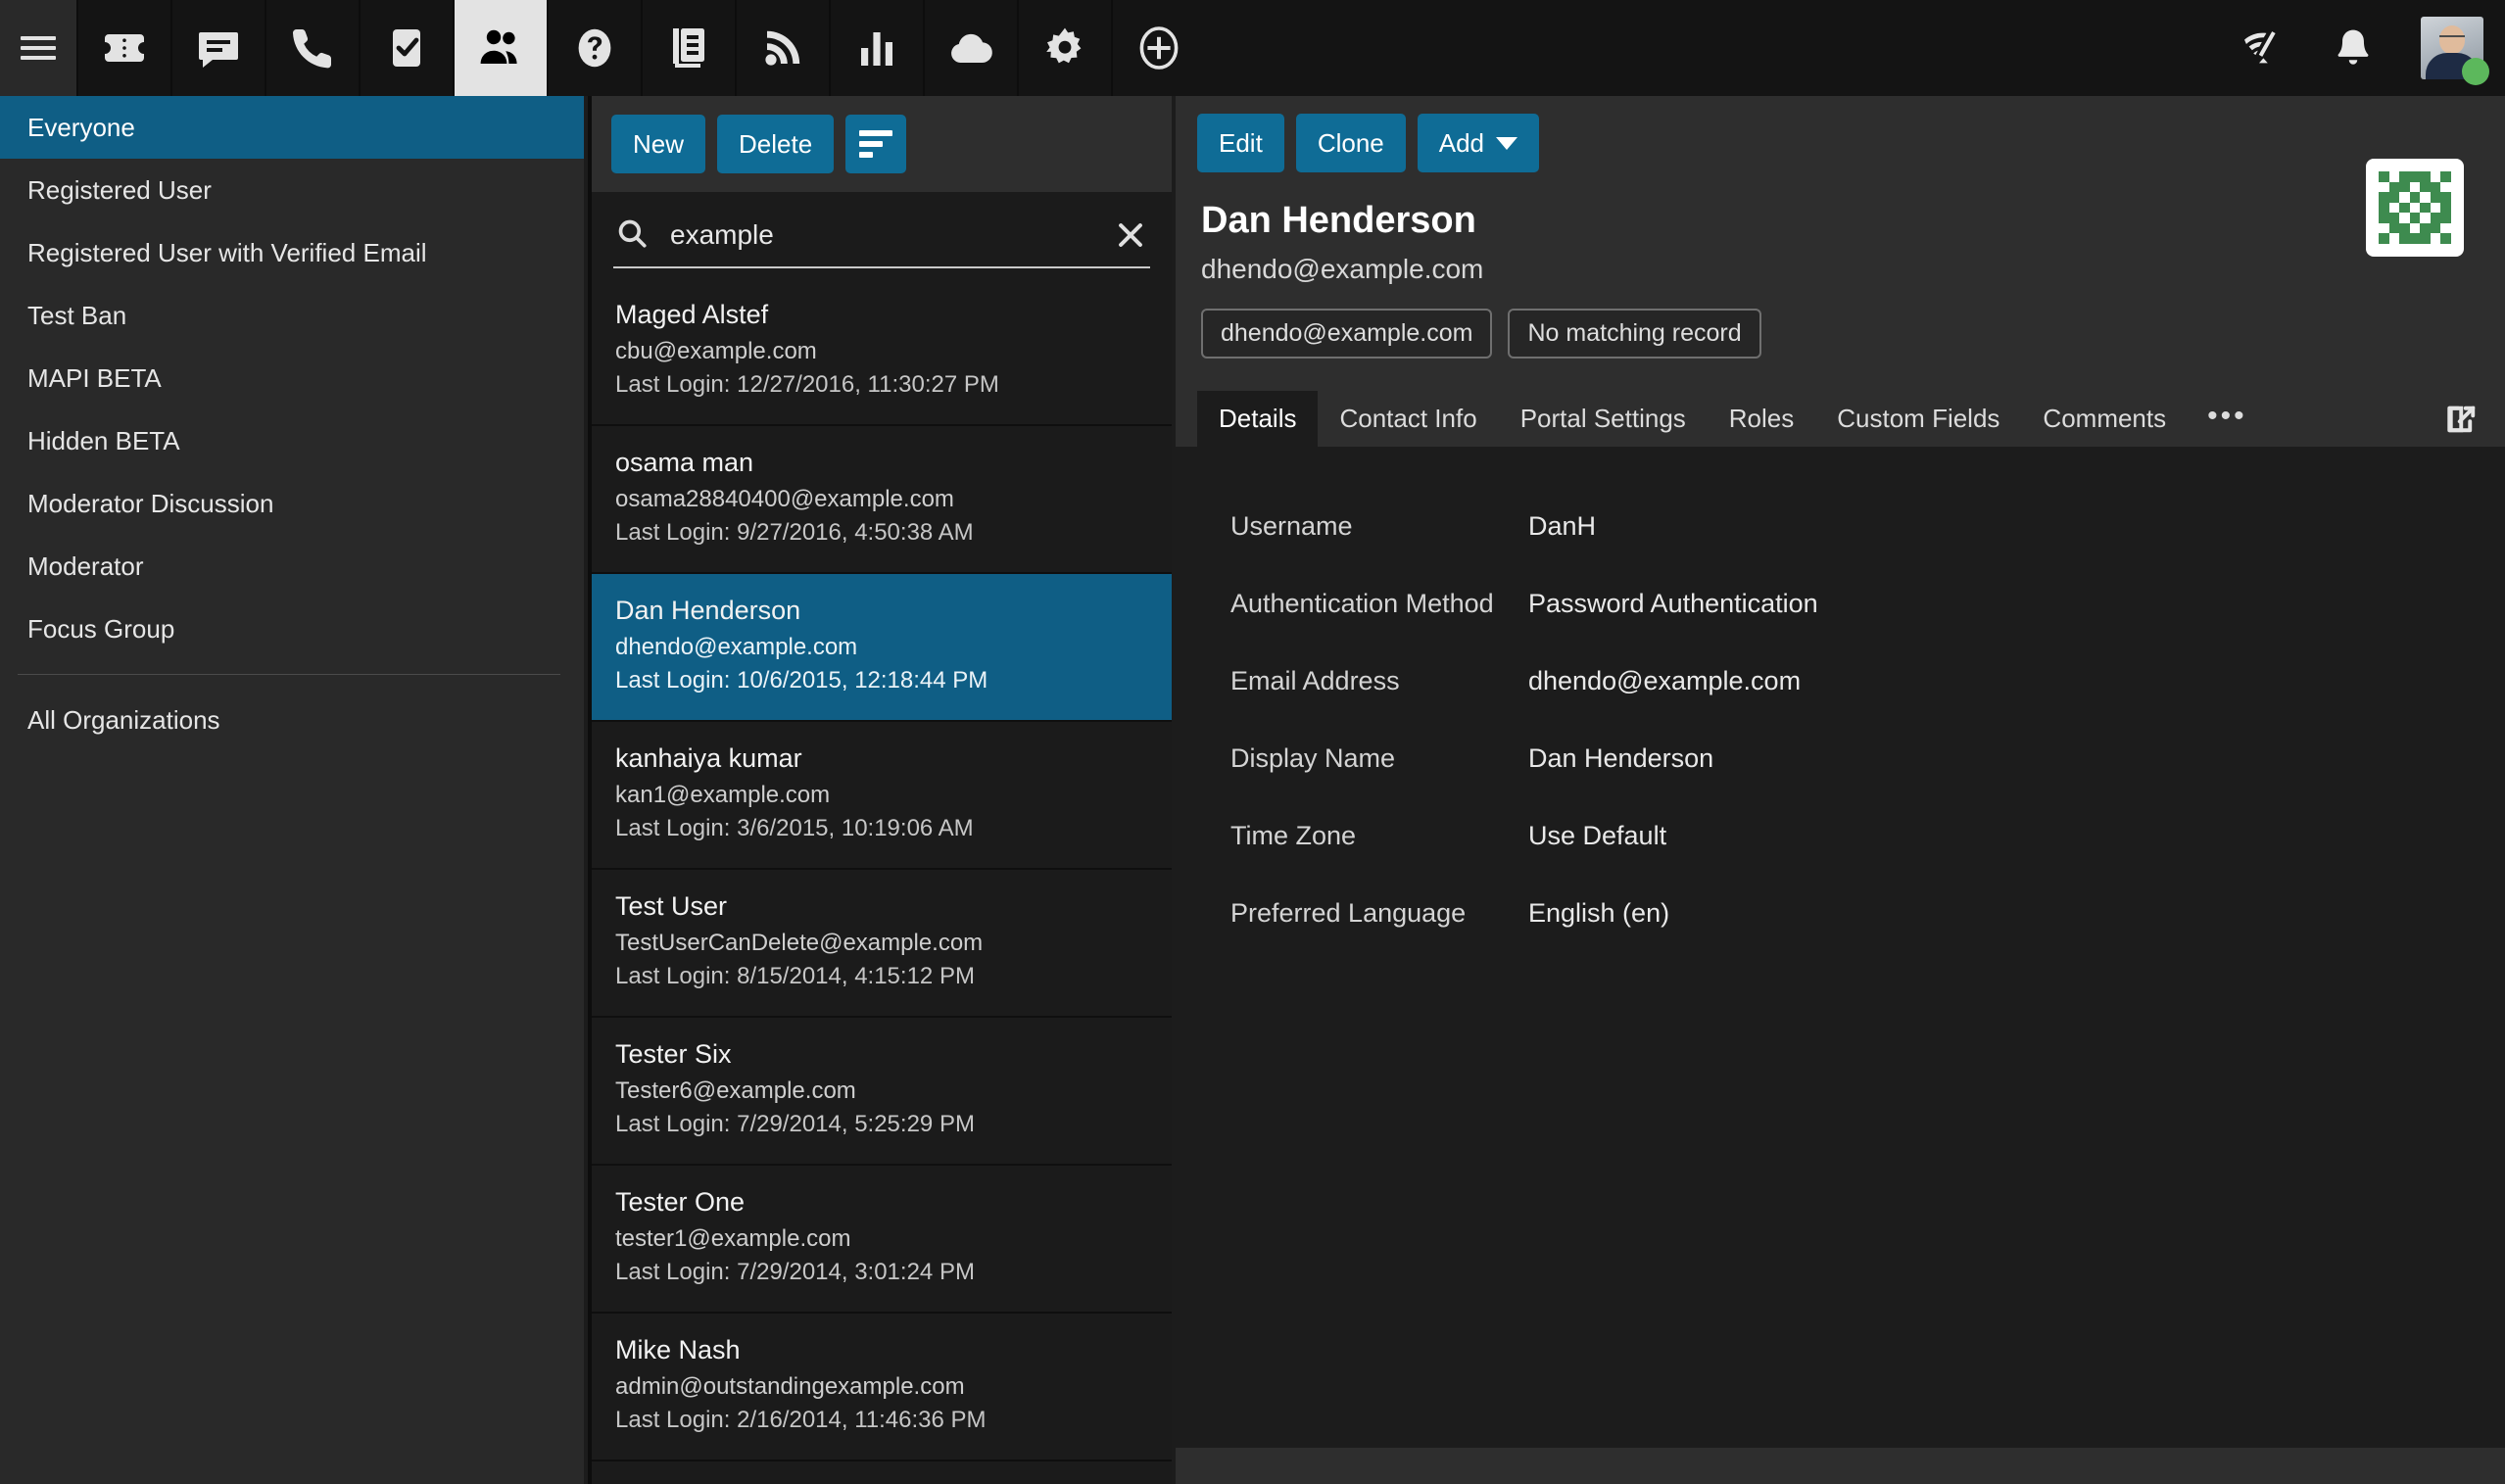  What do you see at coordinates (292, 378) in the screenshot?
I see `sidebar-item-mapi-beta: MAPI BETA` at bounding box center [292, 378].